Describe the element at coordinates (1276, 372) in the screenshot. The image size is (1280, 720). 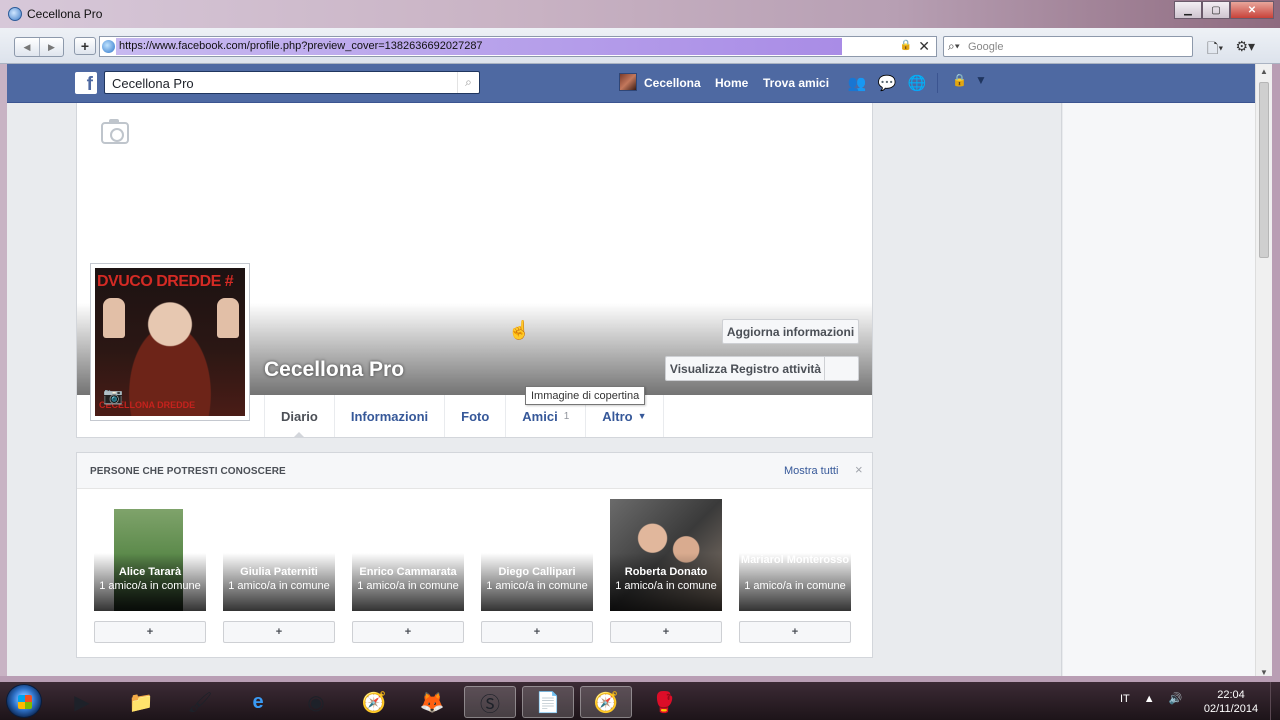
I see `window-frame-right` at that location.